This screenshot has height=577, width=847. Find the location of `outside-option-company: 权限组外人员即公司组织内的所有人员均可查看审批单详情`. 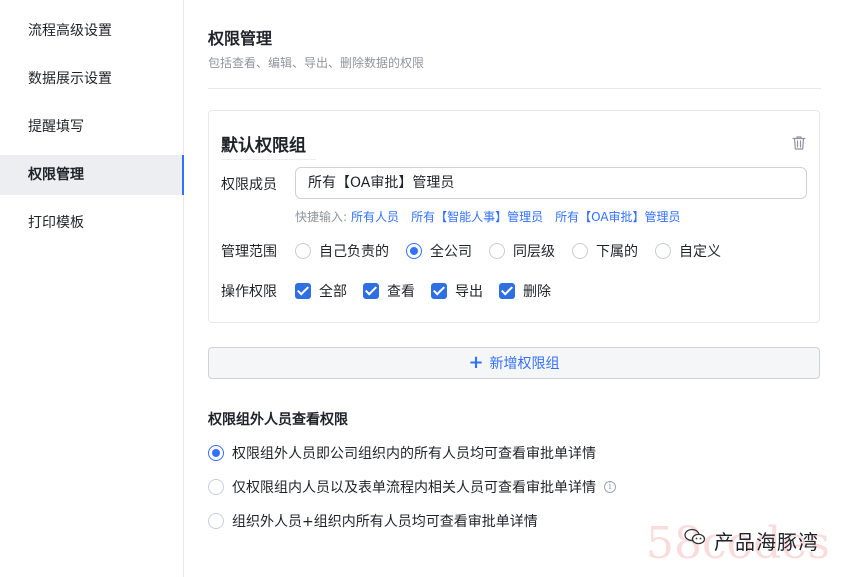

outside-option-company: 权限组外人员即公司组织内的所有人员均可查看审批单详情 is located at coordinates (402, 453).